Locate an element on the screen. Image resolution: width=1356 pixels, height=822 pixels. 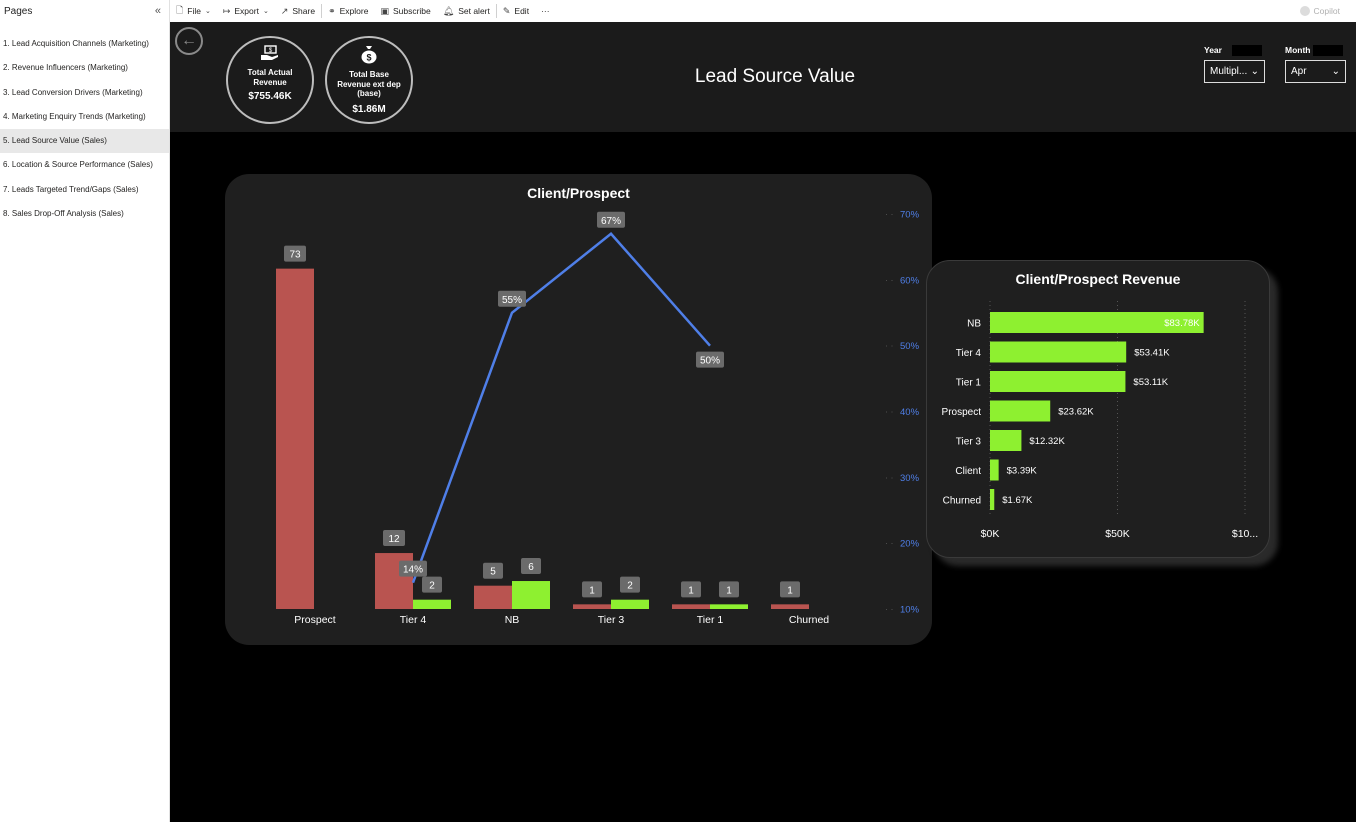
edit-label: Edit is located at coordinates (522, 11).